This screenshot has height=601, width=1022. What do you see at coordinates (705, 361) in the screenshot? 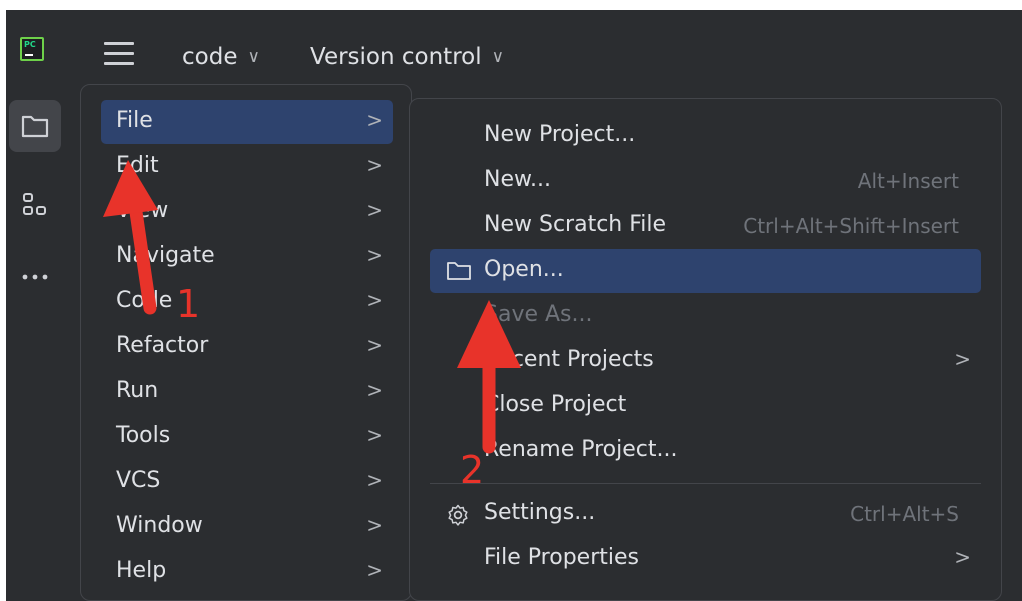
I see `submenu-item-recent-projects: Recent Projects >` at bounding box center [705, 361].